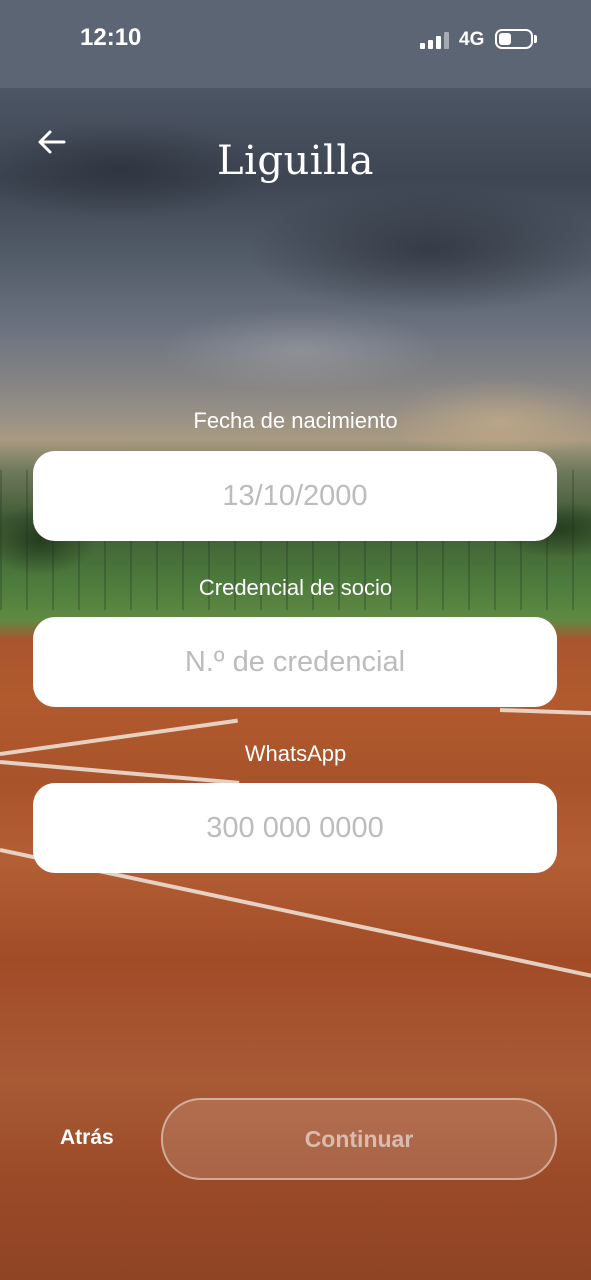 The width and height of the screenshot is (591, 1280). What do you see at coordinates (295, 662) in the screenshot?
I see `credential-input` at bounding box center [295, 662].